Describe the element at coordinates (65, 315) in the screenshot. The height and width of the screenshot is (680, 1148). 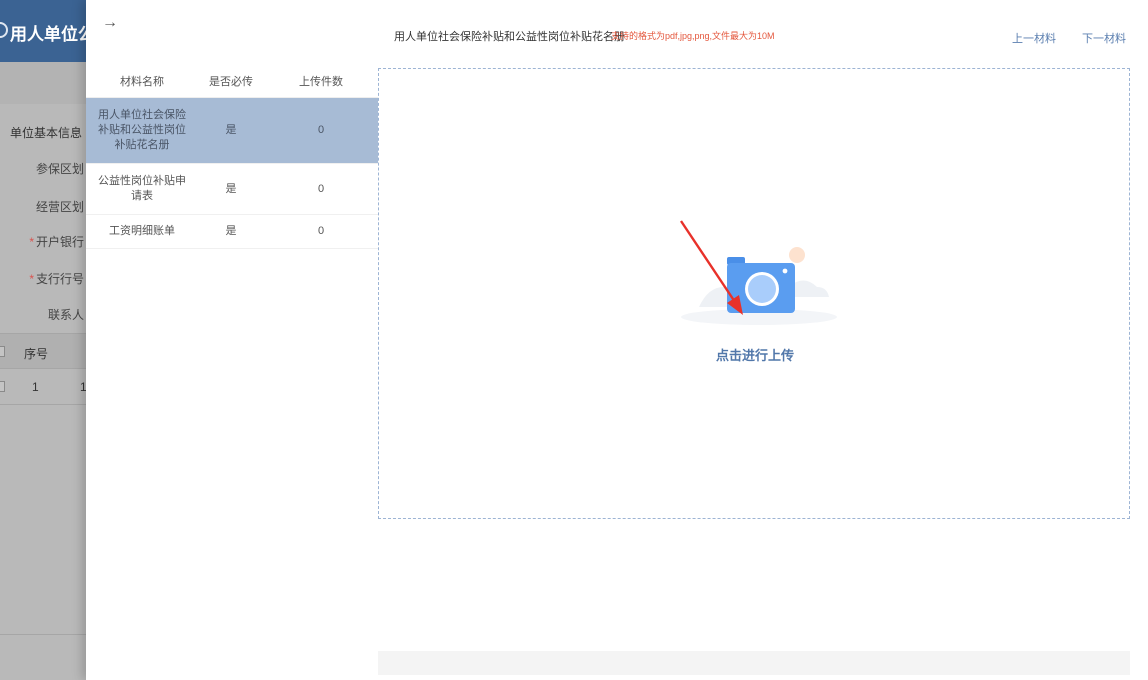
I see `field-label-contact: 联系人` at that location.